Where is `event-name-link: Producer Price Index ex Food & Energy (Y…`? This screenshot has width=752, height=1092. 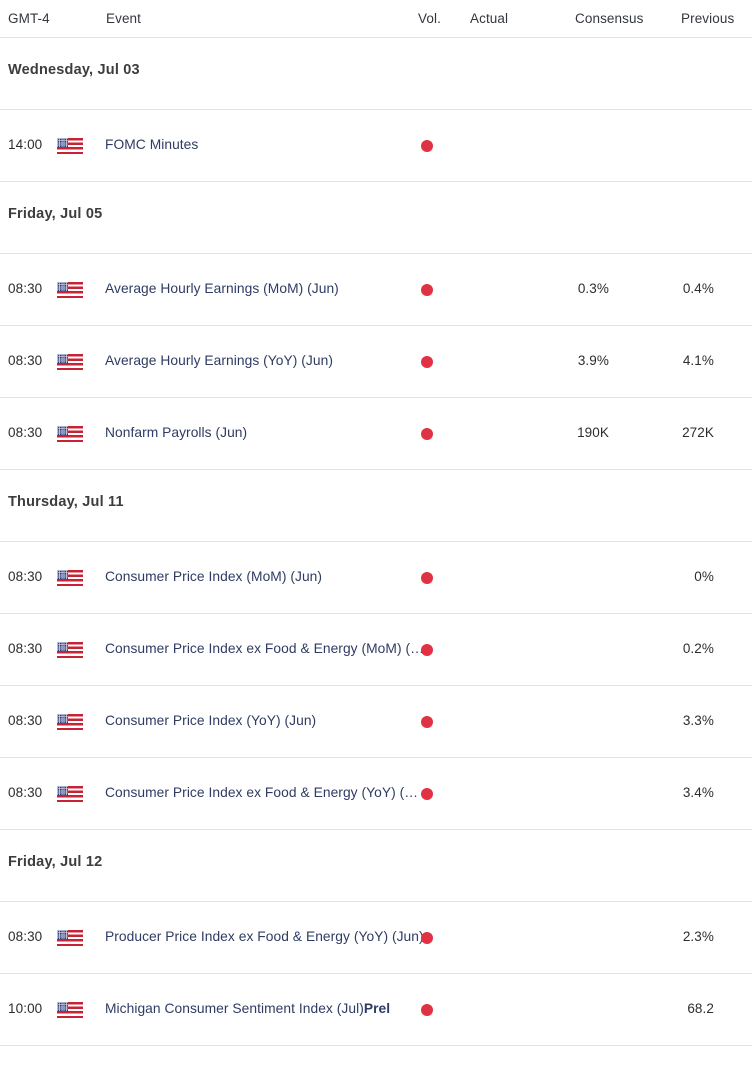 event-name-link: Producer Price Index ex Food & Energy (Y… is located at coordinates (265, 936).